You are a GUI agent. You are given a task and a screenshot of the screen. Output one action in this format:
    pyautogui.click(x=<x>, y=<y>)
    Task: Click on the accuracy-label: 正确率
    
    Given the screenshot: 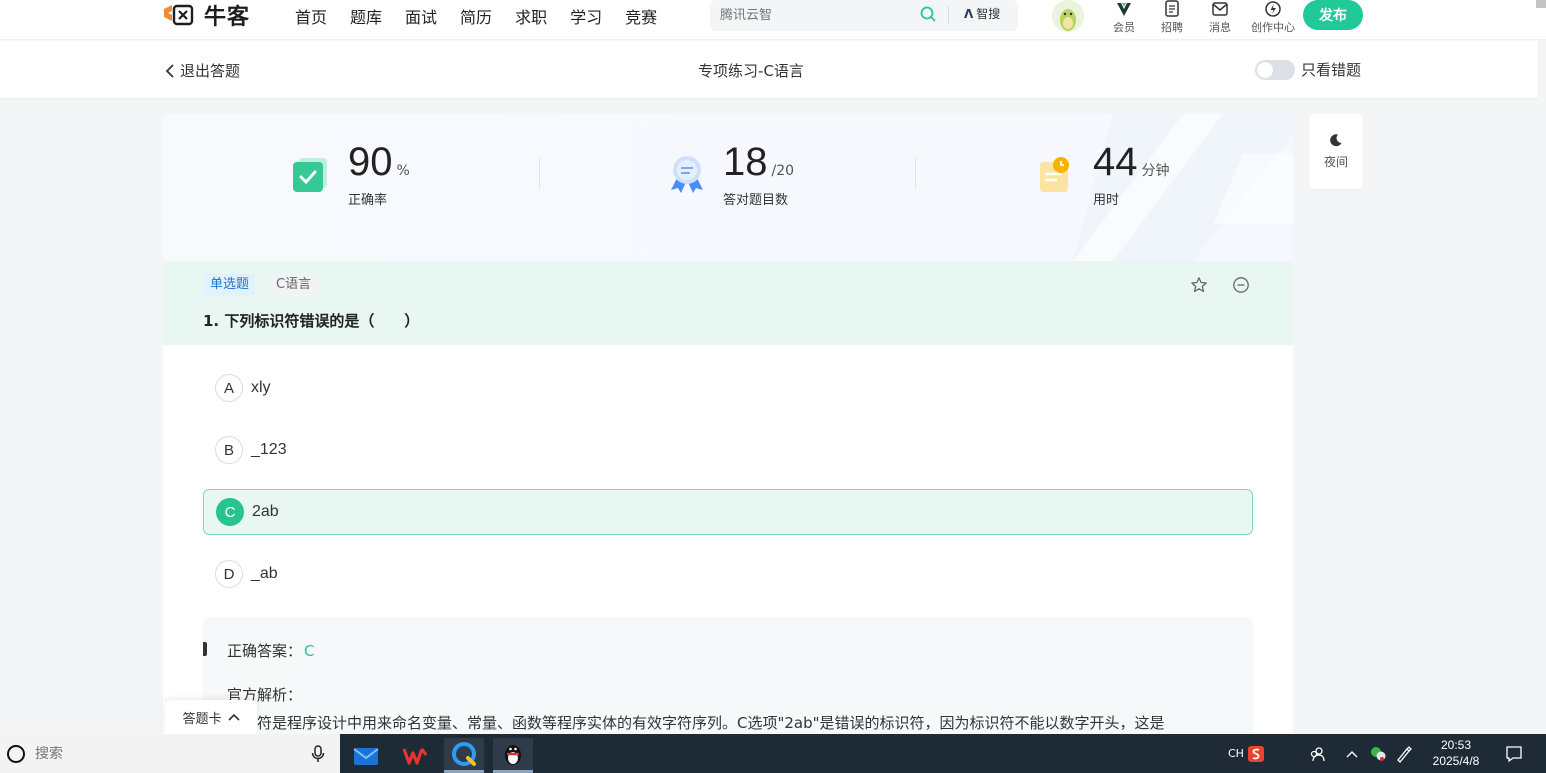 What is the action you would take?
    pyautogui.click(x=368, y=200)
    